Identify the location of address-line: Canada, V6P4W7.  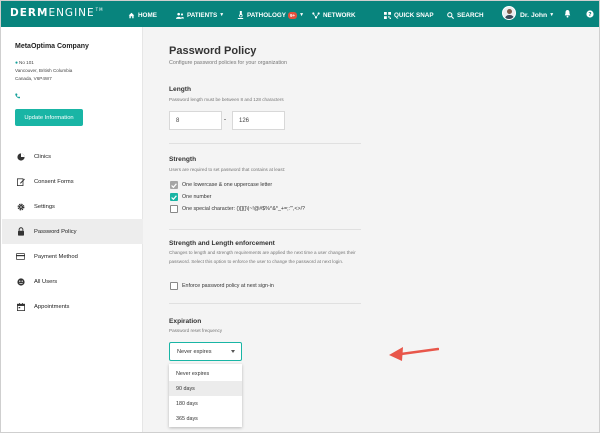
(33, 78).